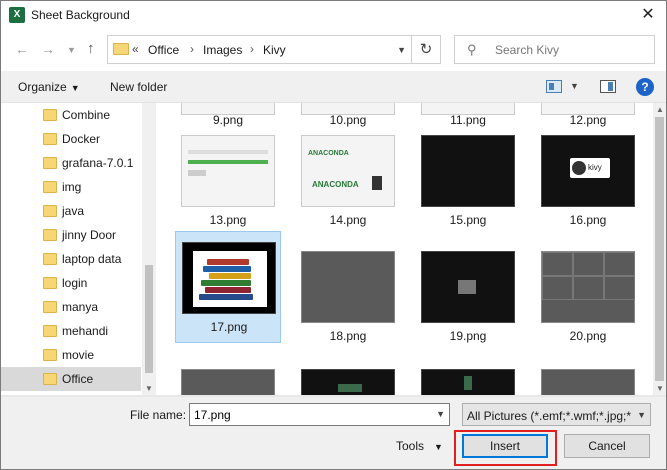 This screenshot has width=667, height=470. I want to click on file-tile-selected: 17.png, so click(228, 287).